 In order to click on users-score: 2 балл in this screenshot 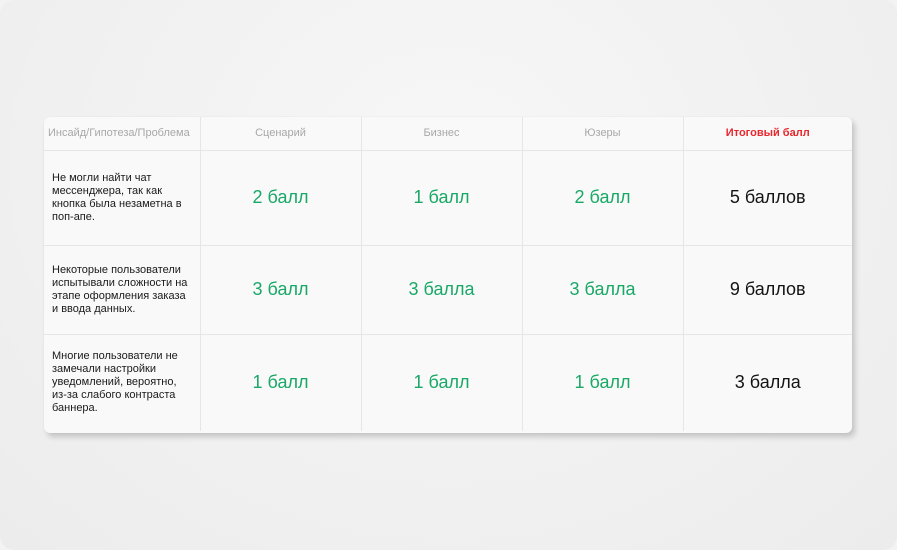, I will do `click(603, 198)`.